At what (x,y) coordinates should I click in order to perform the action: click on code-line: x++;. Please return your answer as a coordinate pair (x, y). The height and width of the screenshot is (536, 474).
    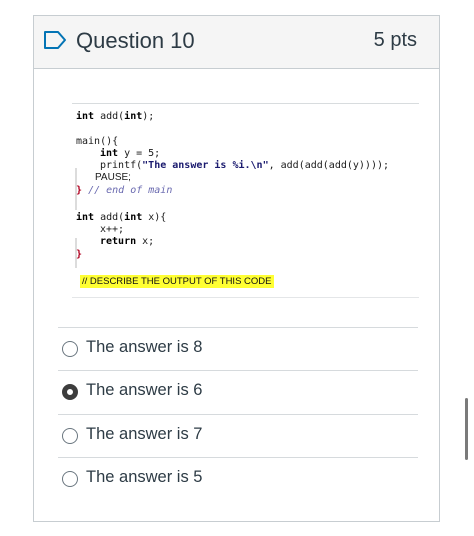
    Looking at the image, I should click on (112, 229).